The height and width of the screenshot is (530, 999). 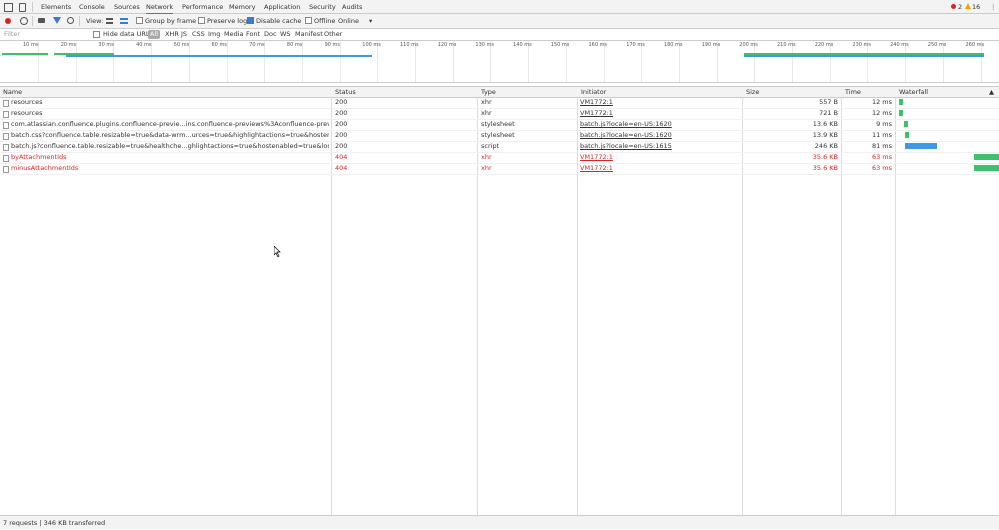 What do you see at coordinates (828, 102) in the screenshot?
I see `request-size: 557 B` at bounding box center [828, 102].